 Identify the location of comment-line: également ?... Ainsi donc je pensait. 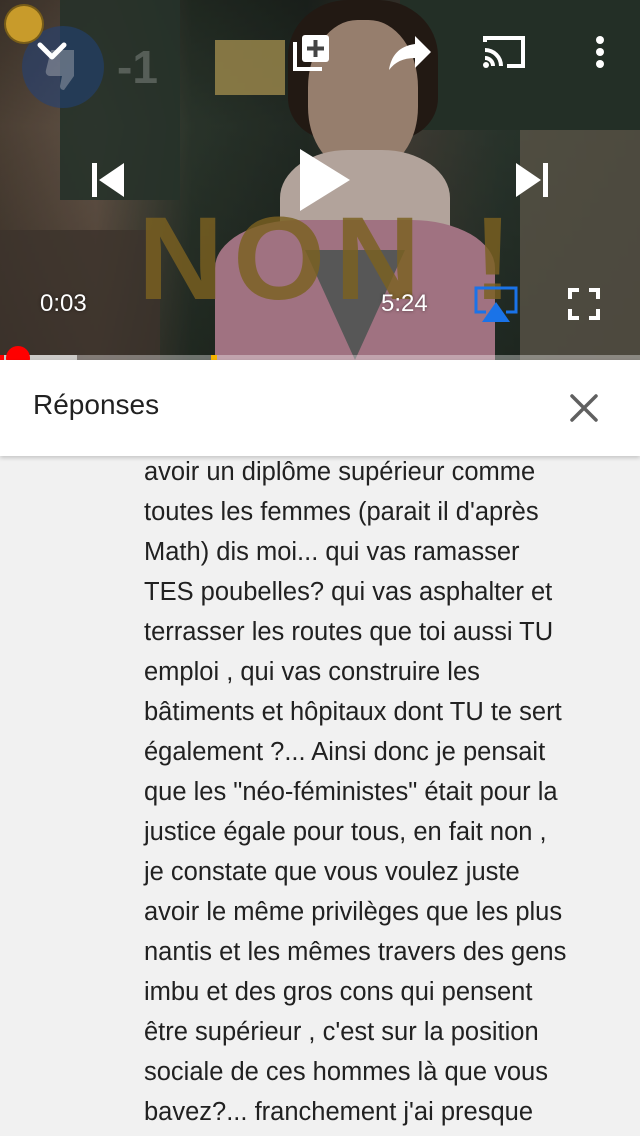
(345, 752).